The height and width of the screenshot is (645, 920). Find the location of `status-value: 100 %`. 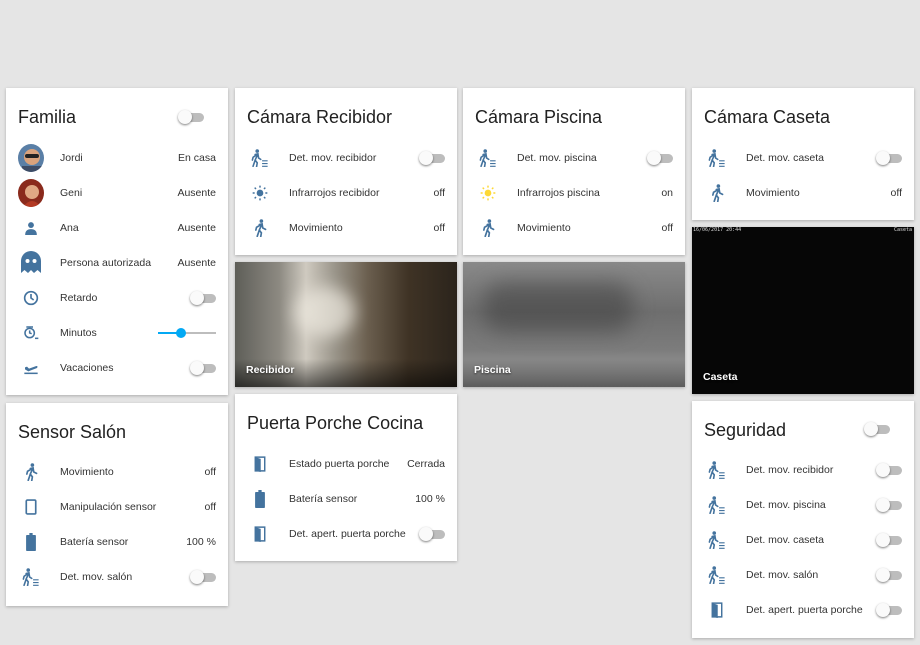

status-value: 100 % is located at coordinates (430, 498).